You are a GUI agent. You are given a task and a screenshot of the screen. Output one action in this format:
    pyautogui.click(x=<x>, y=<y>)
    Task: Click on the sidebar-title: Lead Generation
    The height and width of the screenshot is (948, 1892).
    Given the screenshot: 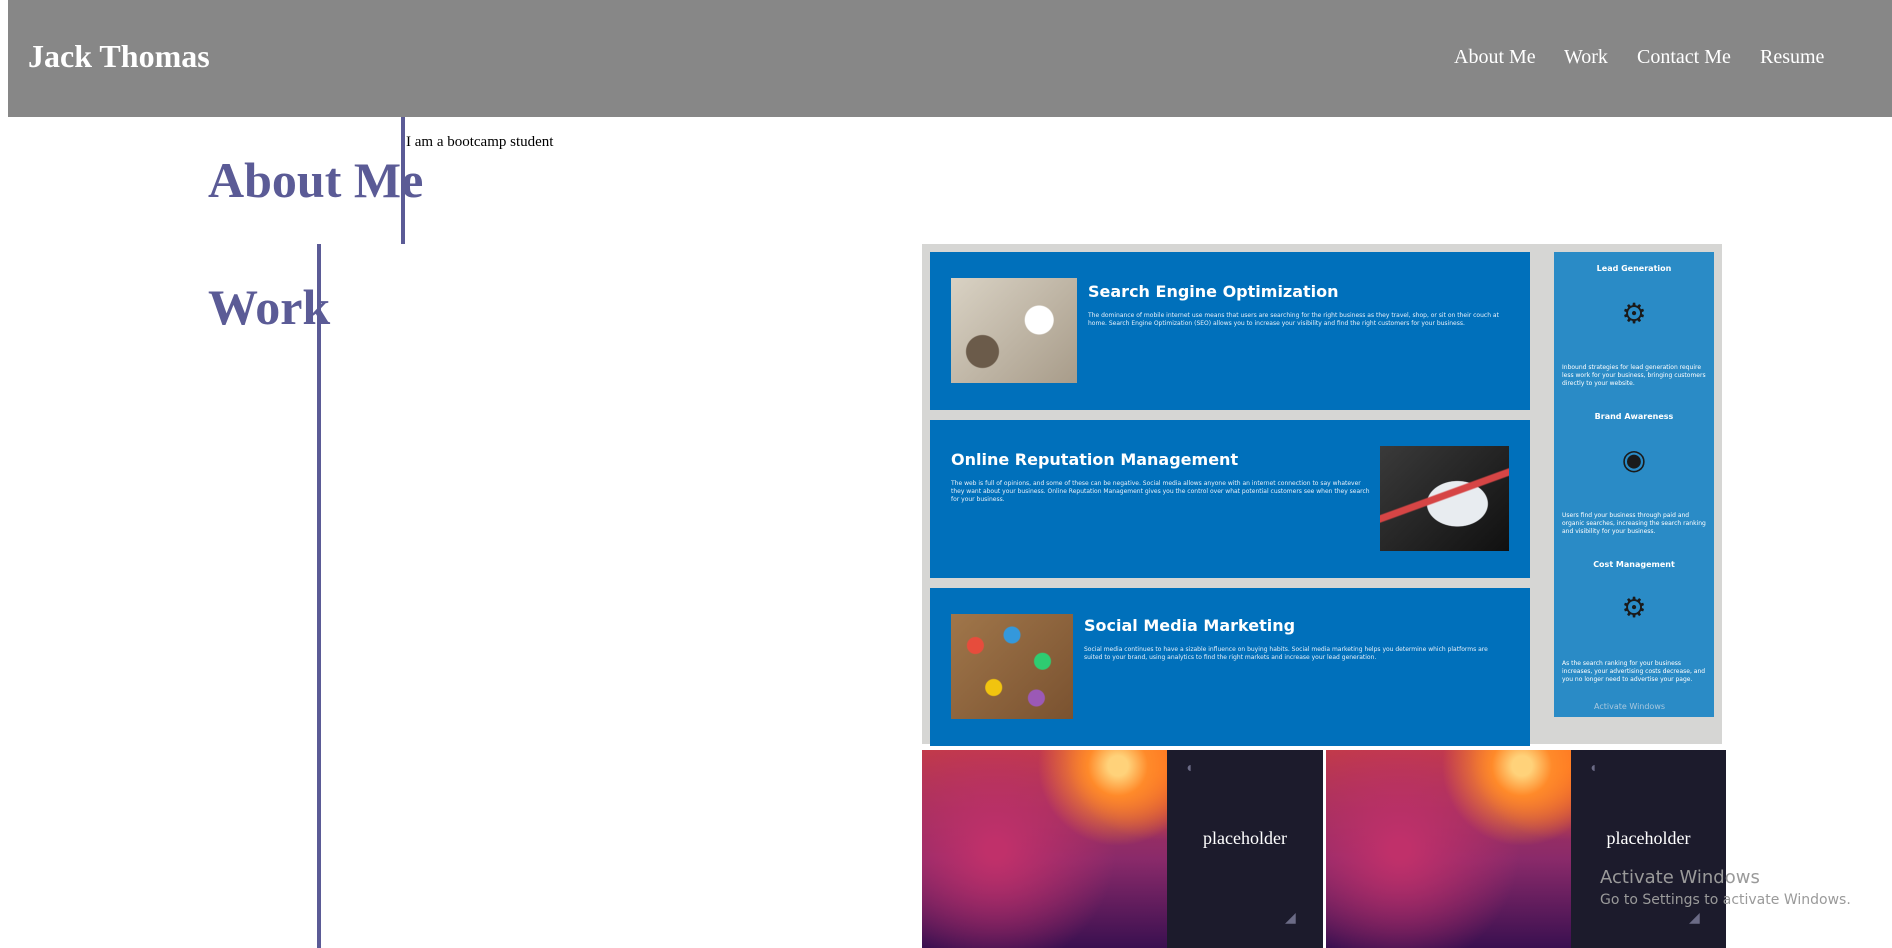 What is the action you would take?
    pyautogui.click(x=1634, y=268)
    